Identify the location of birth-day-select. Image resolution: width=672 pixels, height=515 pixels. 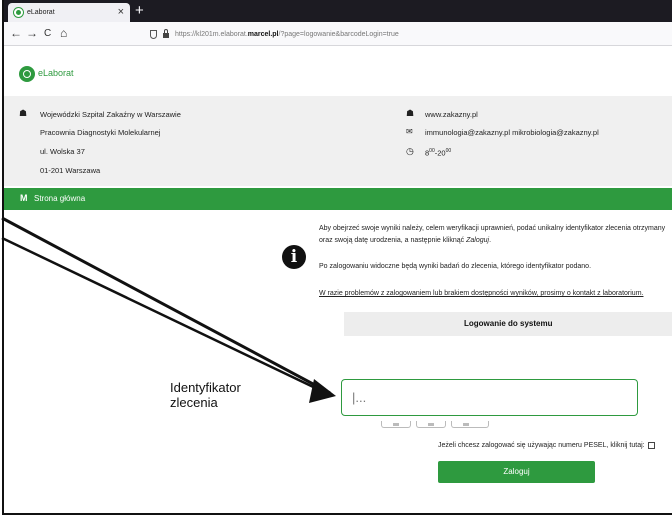
(396, 424).